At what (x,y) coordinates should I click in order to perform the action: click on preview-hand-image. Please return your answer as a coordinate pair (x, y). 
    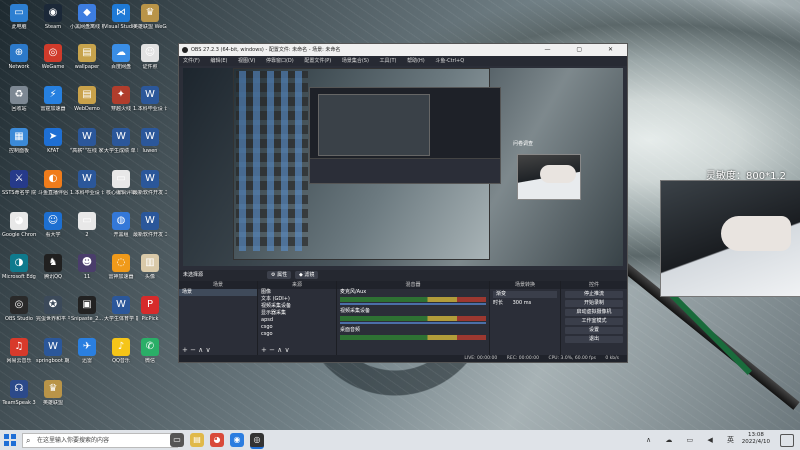
    Looking at the image, I should click on (558, 174).